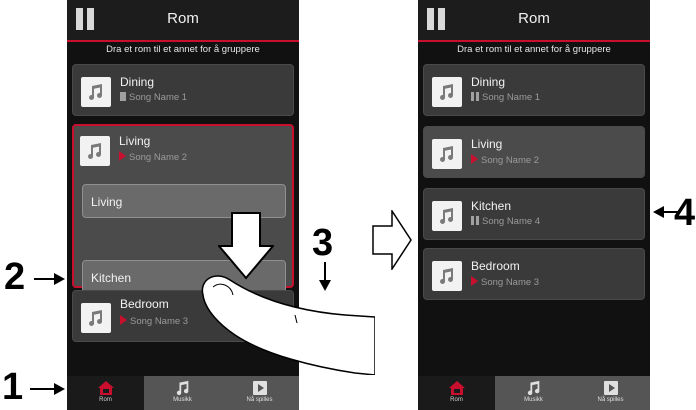 The width and height of the screenshot is (696, 410). I want to click on callout-3: 3, so click(323, 243).